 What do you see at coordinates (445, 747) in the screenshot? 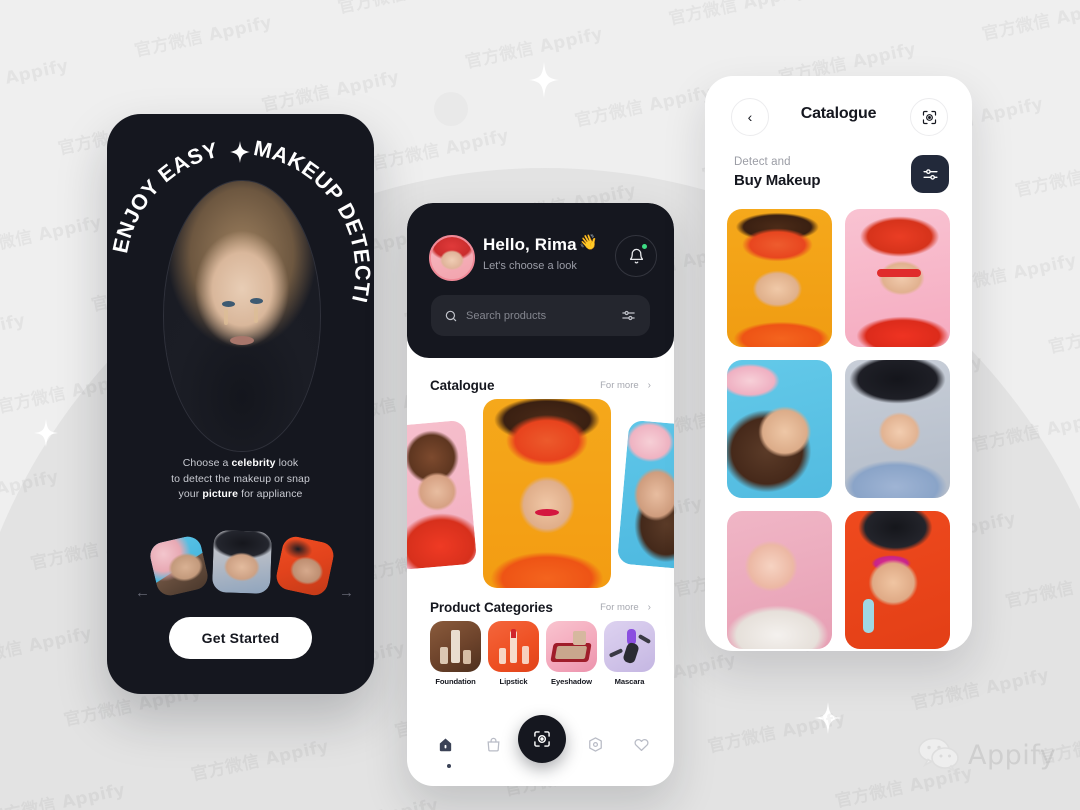
I see `home-icon` at bounding box center [445, 747].